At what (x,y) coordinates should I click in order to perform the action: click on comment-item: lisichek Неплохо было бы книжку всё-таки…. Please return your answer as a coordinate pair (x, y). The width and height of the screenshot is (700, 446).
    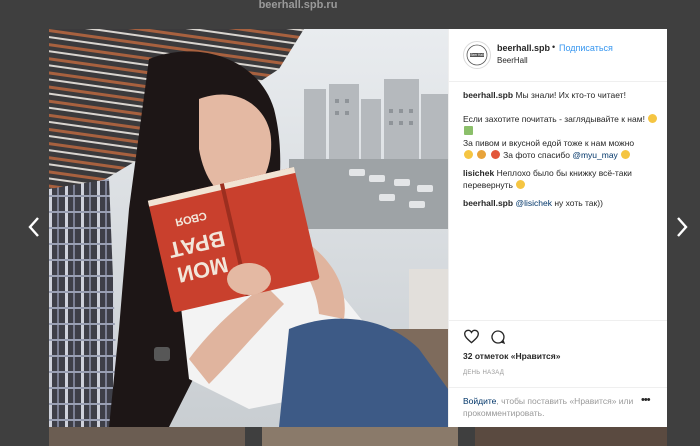
    Looking at the image, I should click on (561, 179).